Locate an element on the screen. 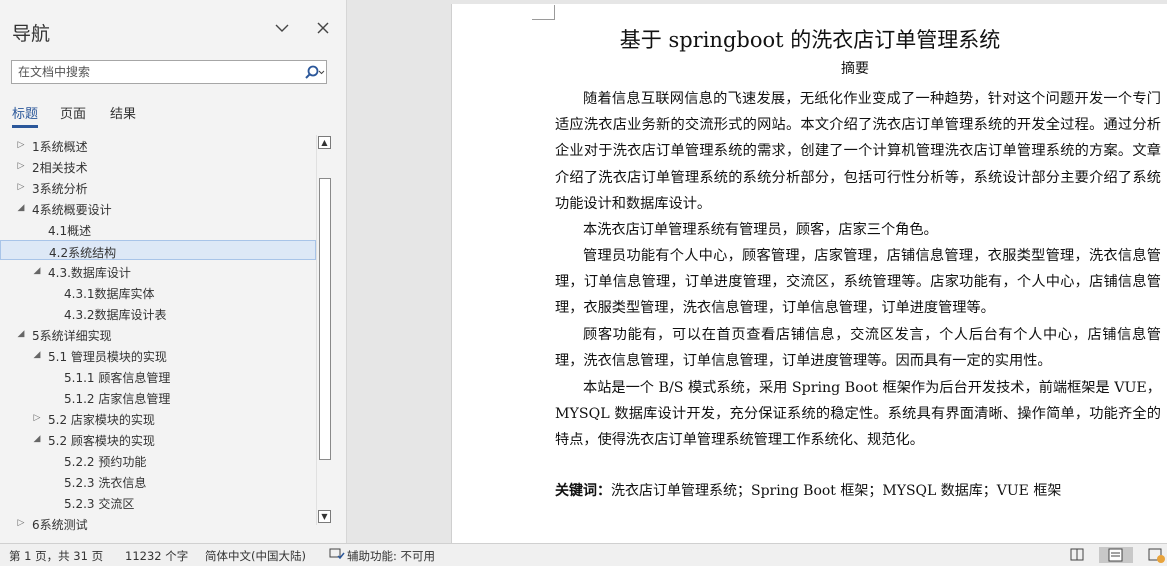  tree-item-label: 5.2 店家模块的实现 is located at coordinates (101, 420).